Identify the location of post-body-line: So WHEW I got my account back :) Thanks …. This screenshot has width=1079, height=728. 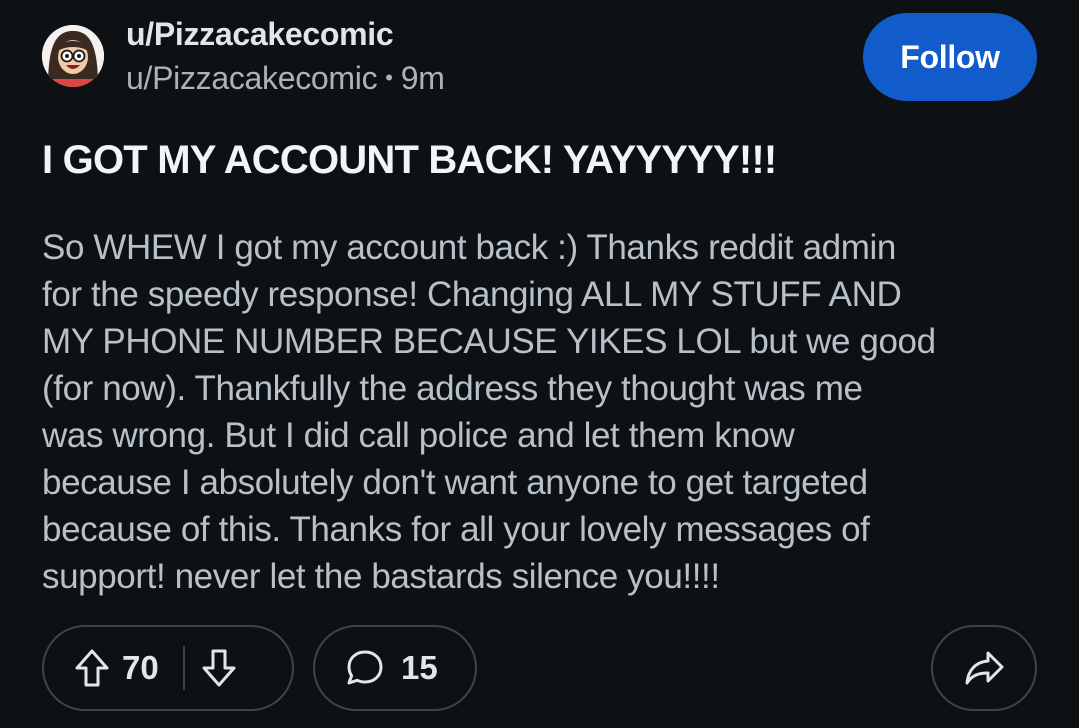
(469, 247).